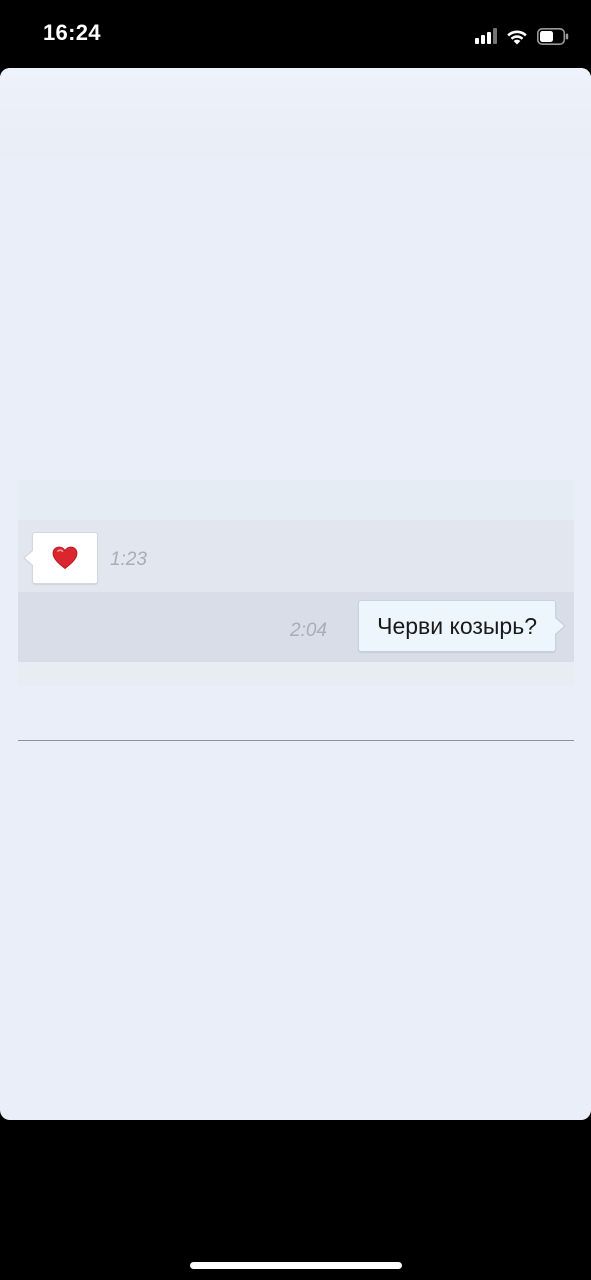 The image size is (591, 1280). I want to click on home-indicator, so click(296, 1265).